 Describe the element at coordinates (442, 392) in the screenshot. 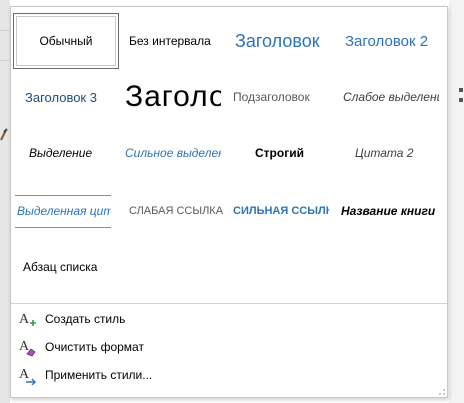

I see `resize-grip-icon` at that location.